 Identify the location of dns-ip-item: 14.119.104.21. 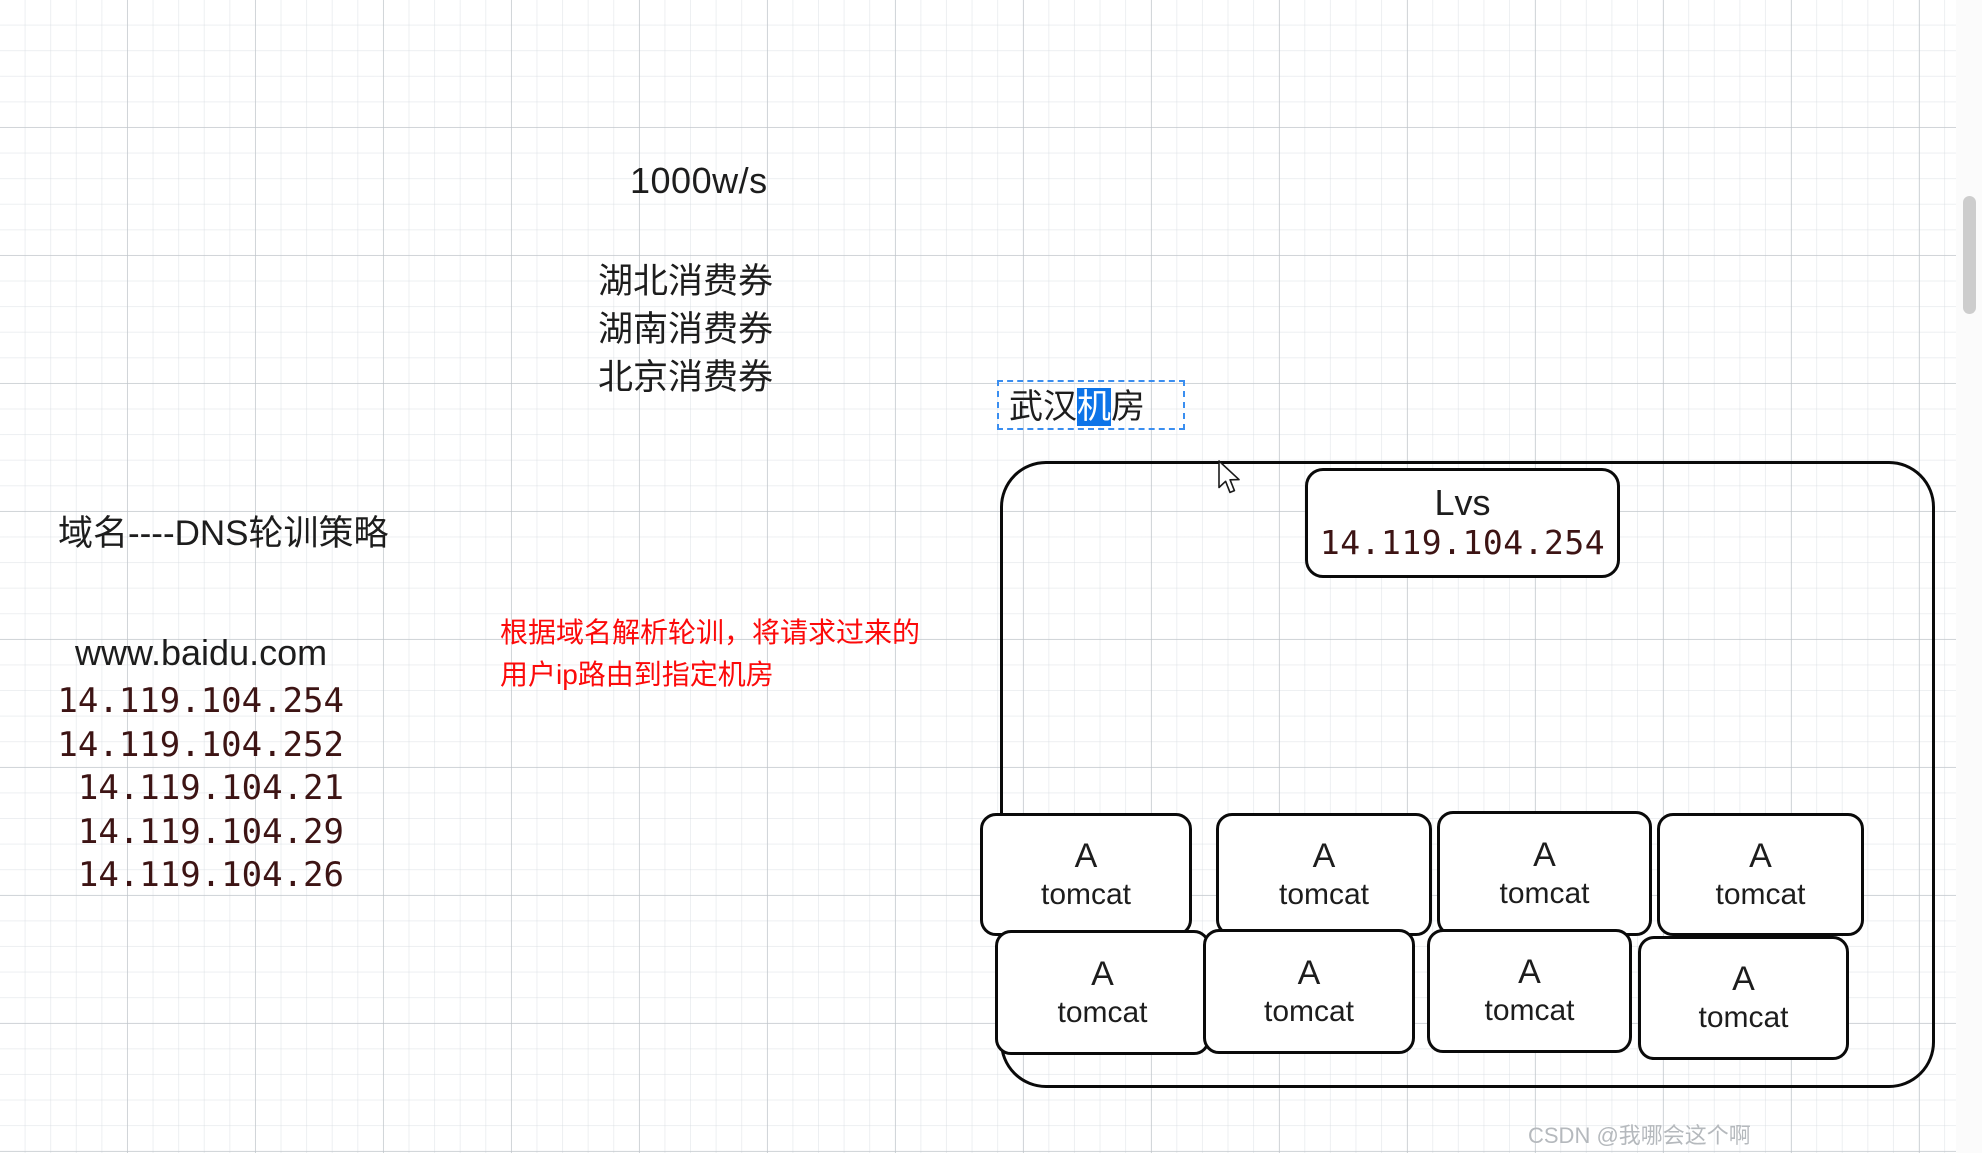
(210, 788).